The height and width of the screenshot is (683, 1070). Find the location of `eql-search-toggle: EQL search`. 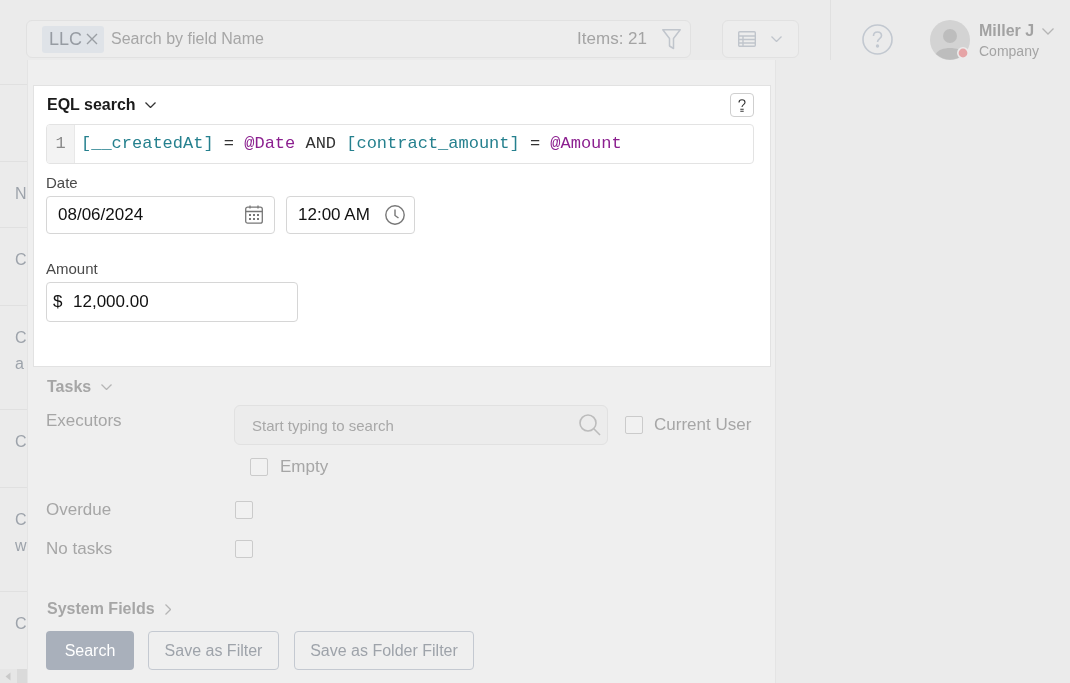

eql-search-toggle: EQL search is located at coordinates (101, 105).